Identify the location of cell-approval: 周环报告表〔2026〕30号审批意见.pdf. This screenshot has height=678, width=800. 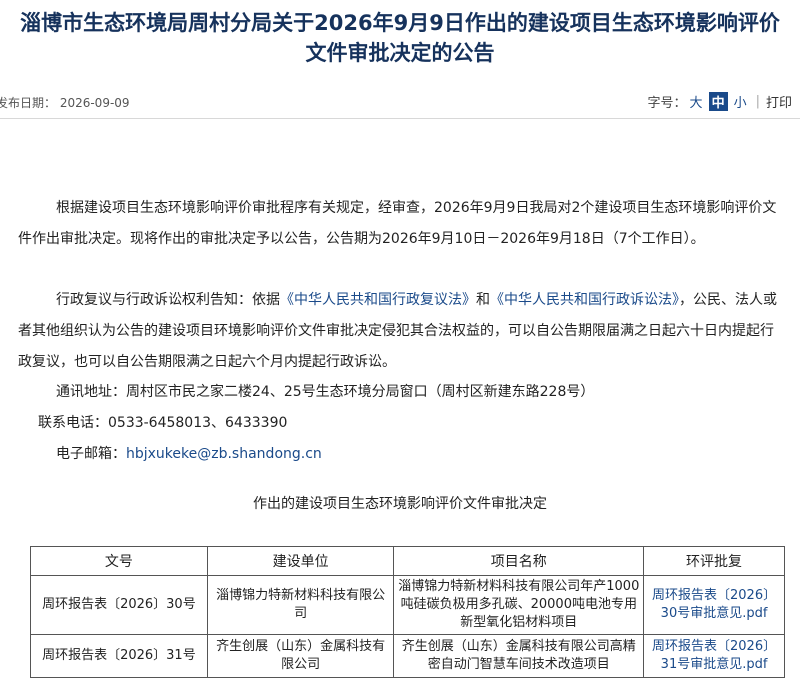
(714, 605).